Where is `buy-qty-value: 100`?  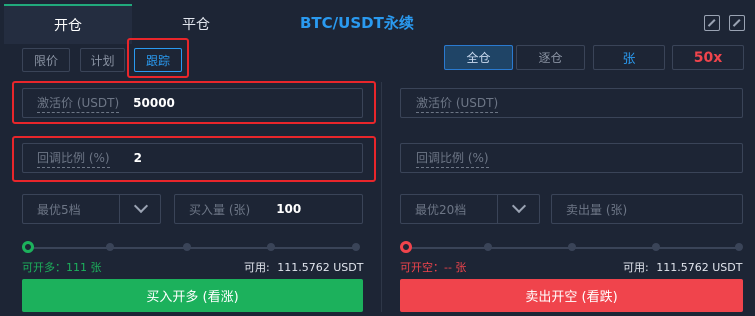
buy-qty-value: 100 is located at coordinates (289, 209).